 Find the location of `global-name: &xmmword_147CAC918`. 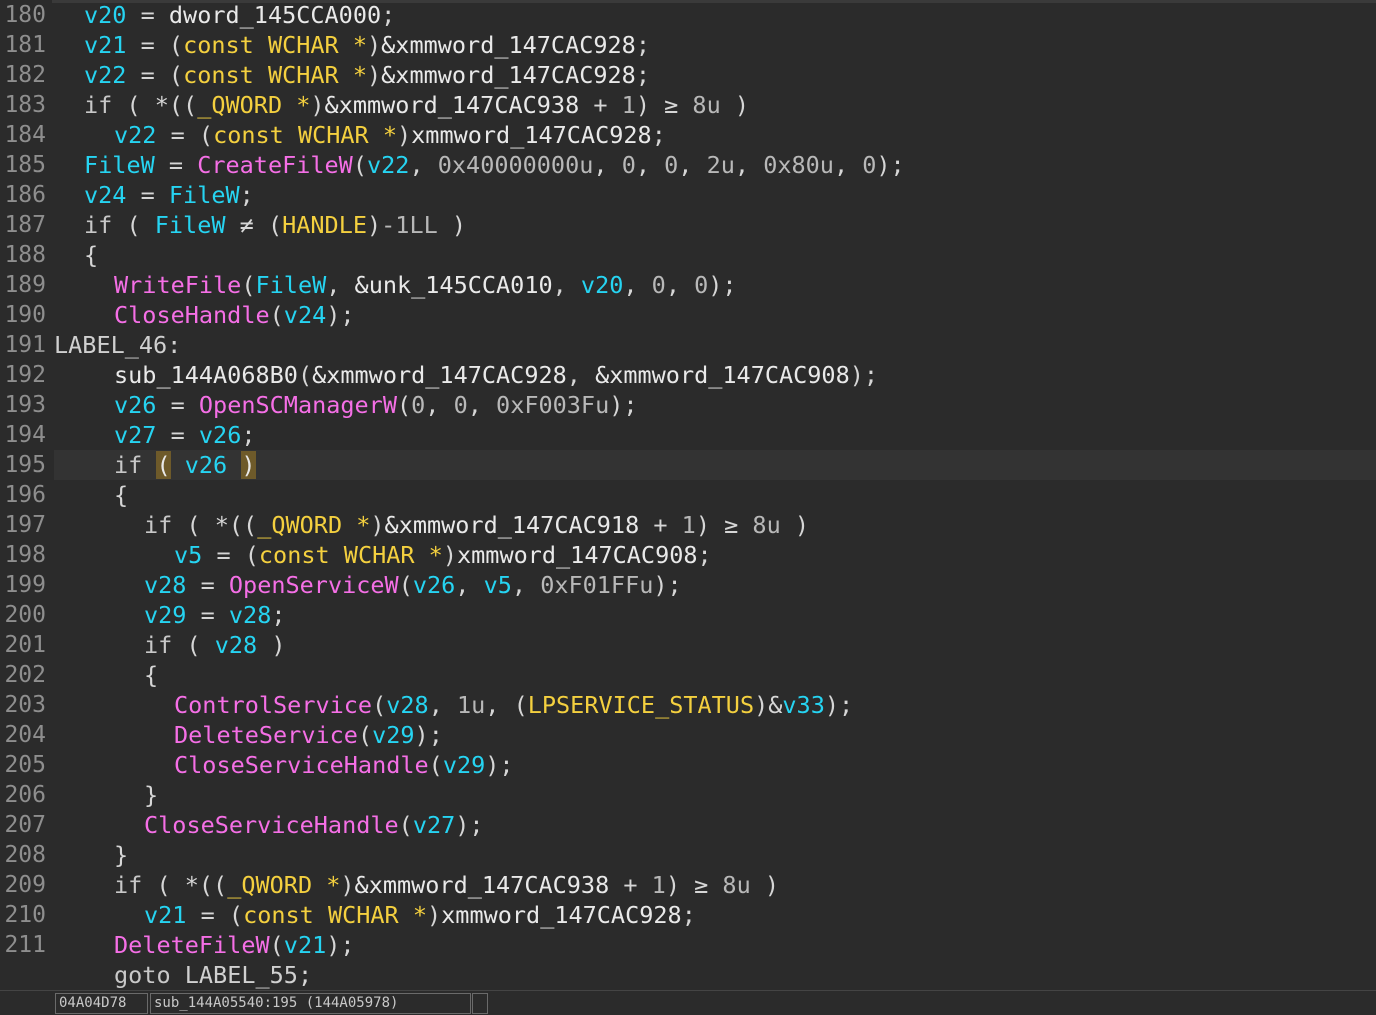

global-name: &xmmword_147CAC918 is located at coordinates (512, 525).